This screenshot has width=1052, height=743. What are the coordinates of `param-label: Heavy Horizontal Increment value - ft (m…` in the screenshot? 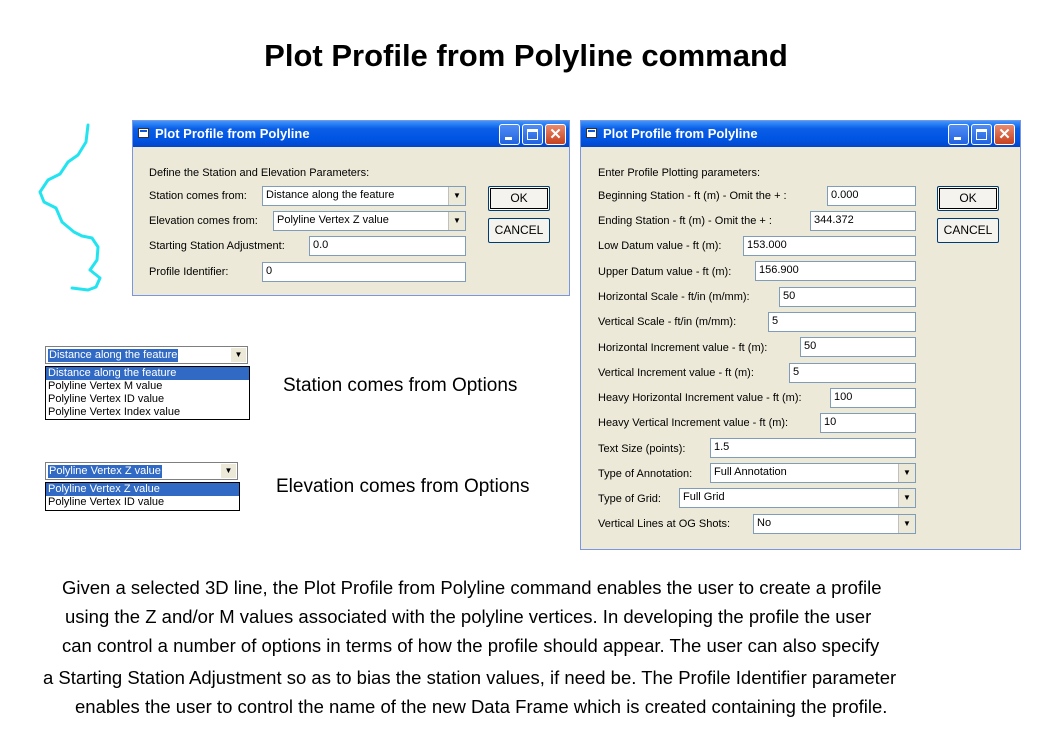 It's located at (700, 398).